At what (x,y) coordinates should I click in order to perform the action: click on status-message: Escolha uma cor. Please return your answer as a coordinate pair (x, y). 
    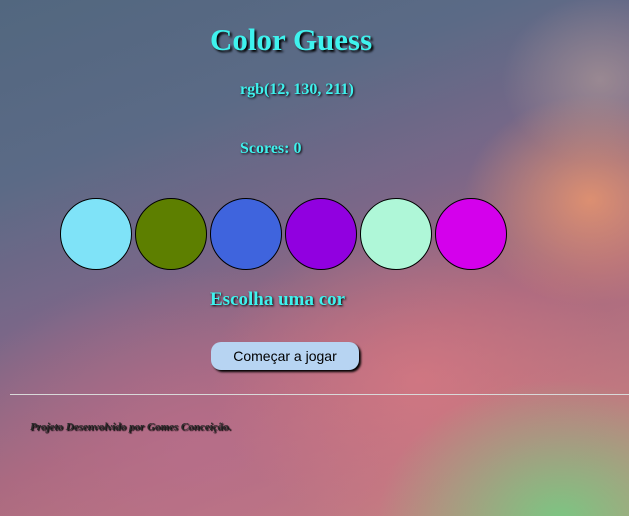
    Looking at the image, I should click on (278, 299).